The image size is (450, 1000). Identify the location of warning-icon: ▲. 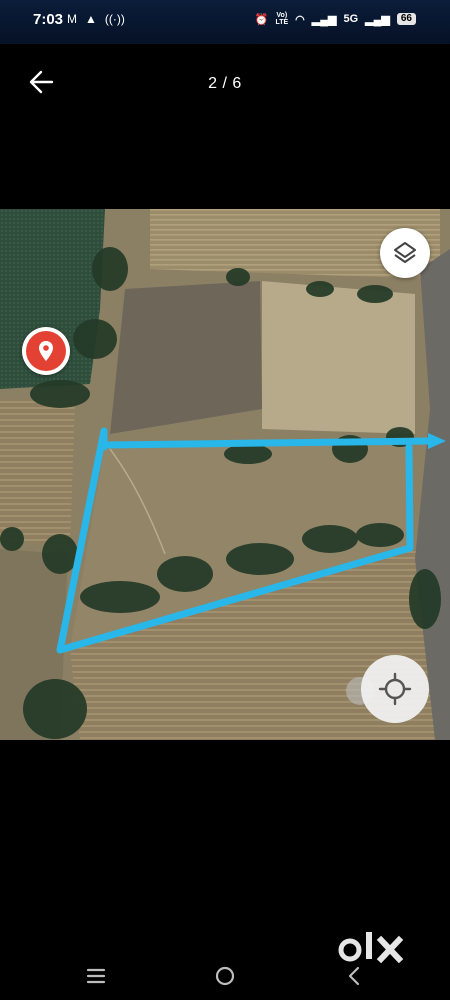
(91, 19).